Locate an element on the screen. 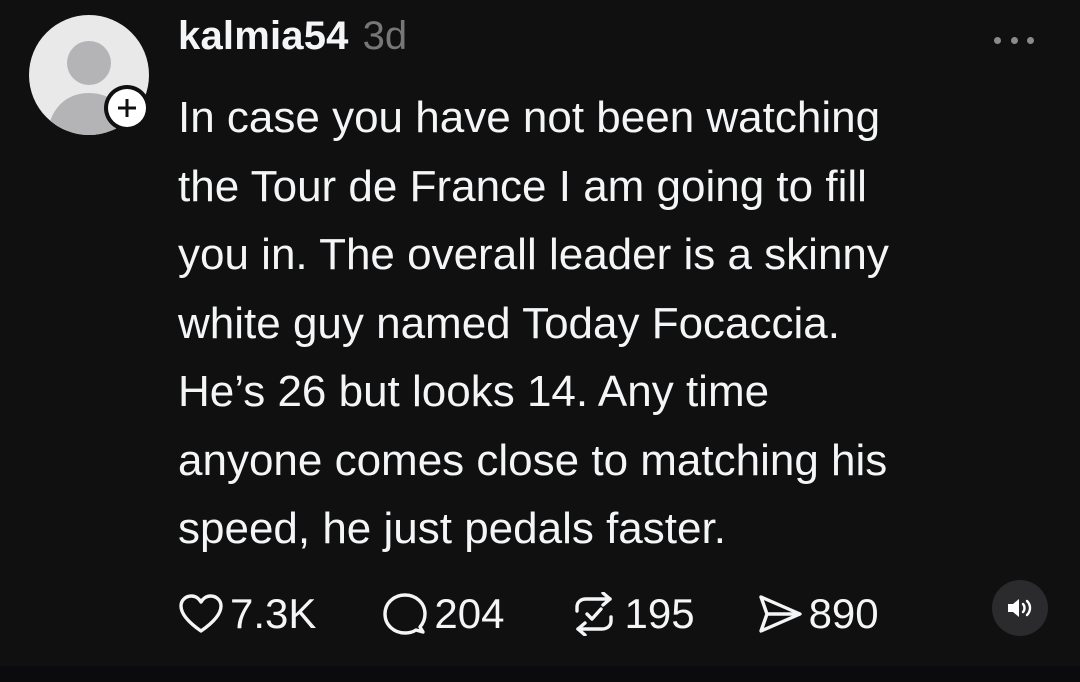  share-count: 890 is located at coordinates (843, 613).